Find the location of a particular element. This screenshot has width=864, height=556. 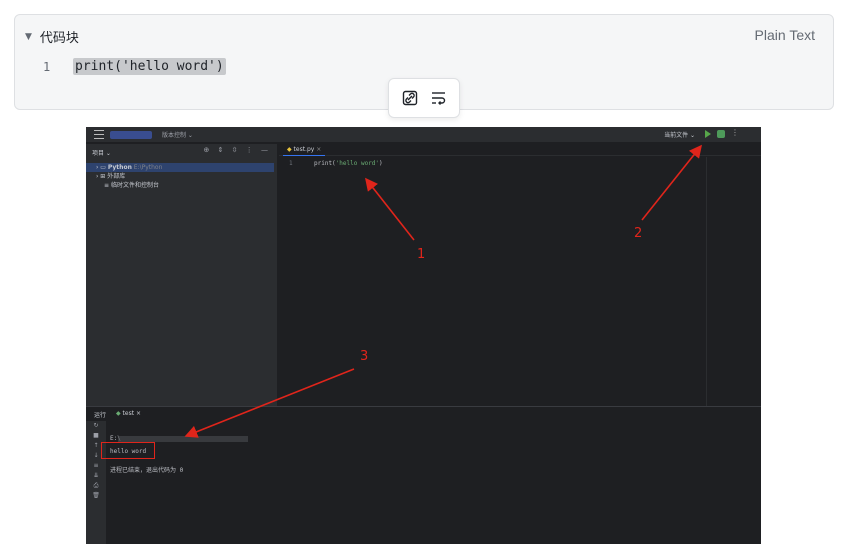

collapse-caret-icon: ▼ is located at coordinates (28, 37).